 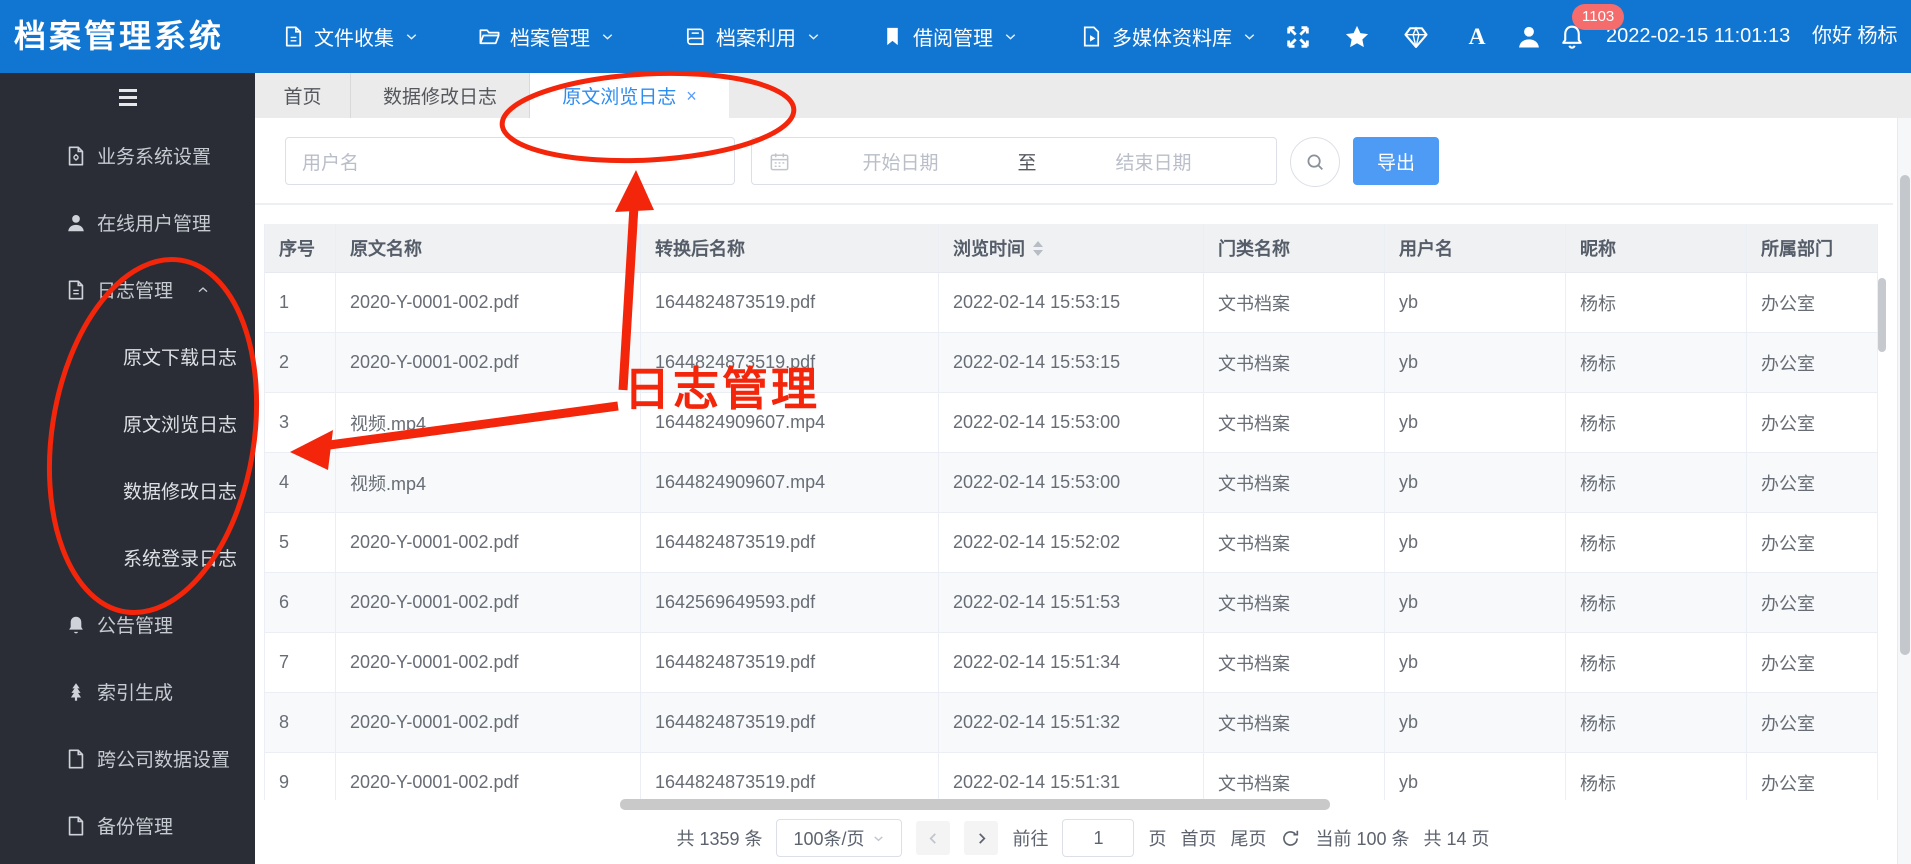 I want to click on online-user-icon, so click(x=76, y=223).